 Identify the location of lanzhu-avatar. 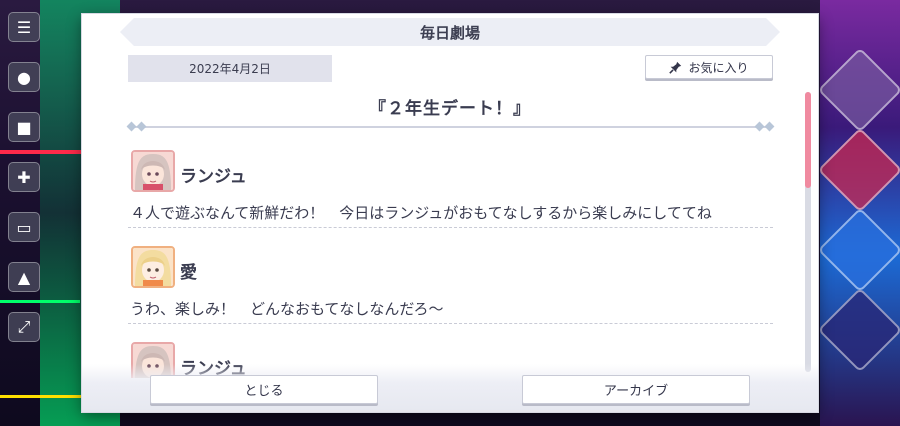
(153, 171).